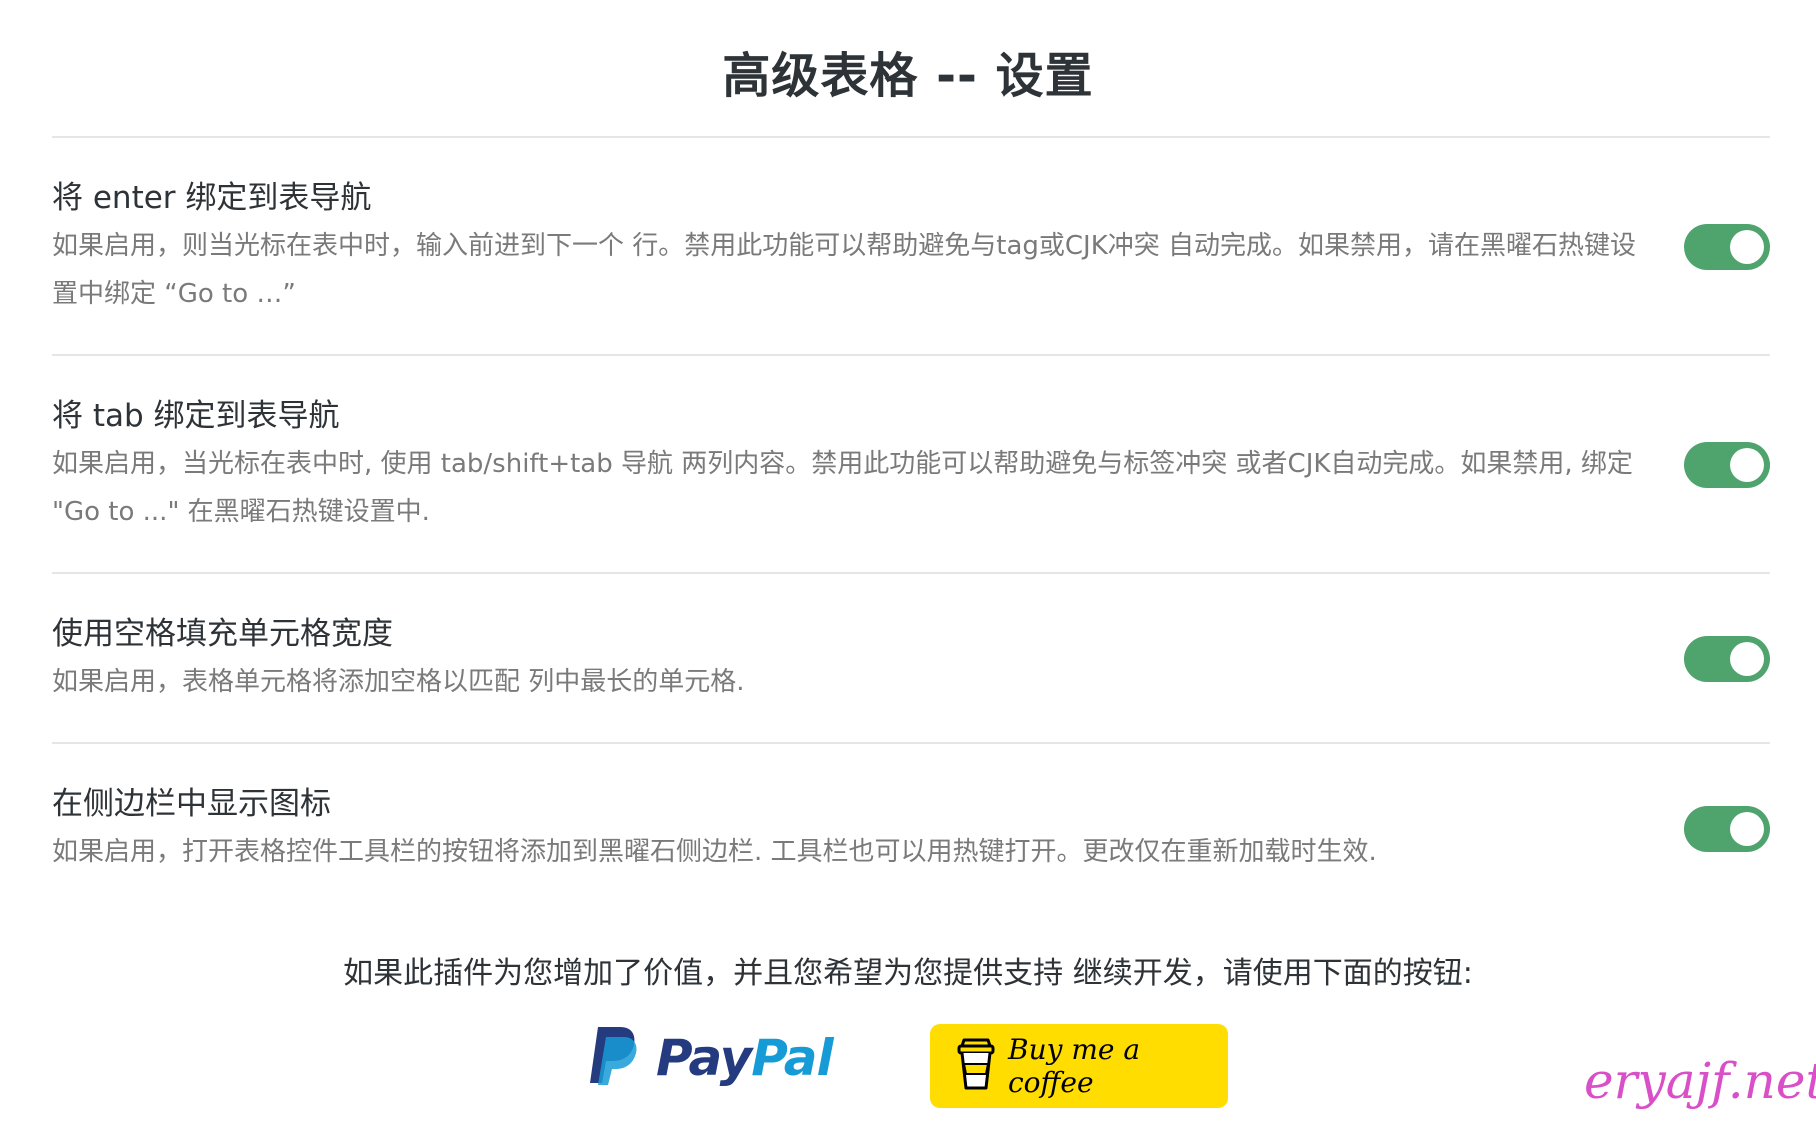 This screenshot has width=1816, height=1128. Describe the element at coordinates (1074, 1066) in the screenshot. I see `buy-me-a-coffee-label: Buy me a coffee` at that location.